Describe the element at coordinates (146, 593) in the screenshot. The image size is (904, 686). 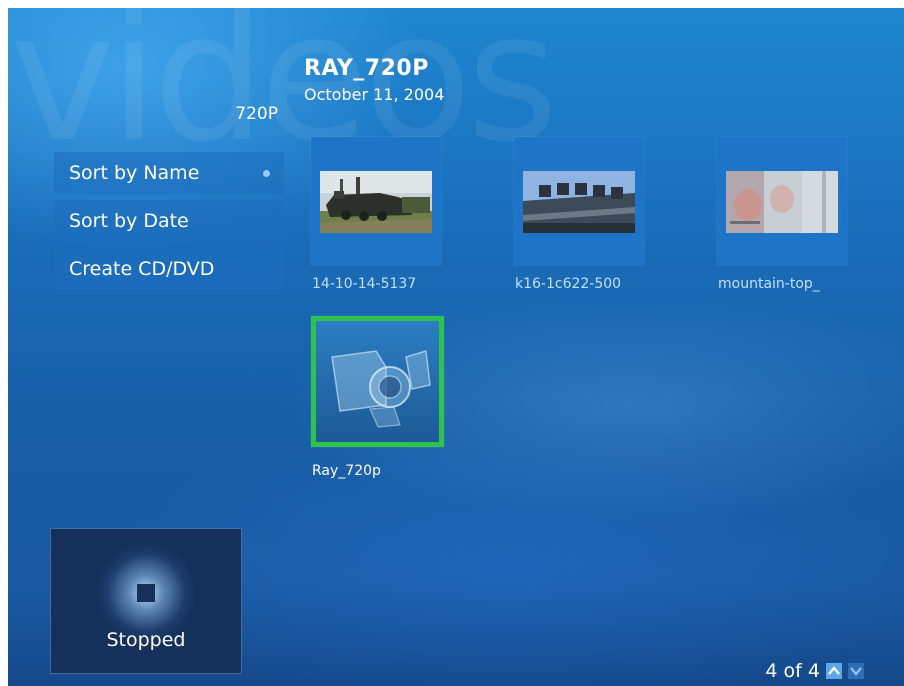
I see `stop-icon` at that location.